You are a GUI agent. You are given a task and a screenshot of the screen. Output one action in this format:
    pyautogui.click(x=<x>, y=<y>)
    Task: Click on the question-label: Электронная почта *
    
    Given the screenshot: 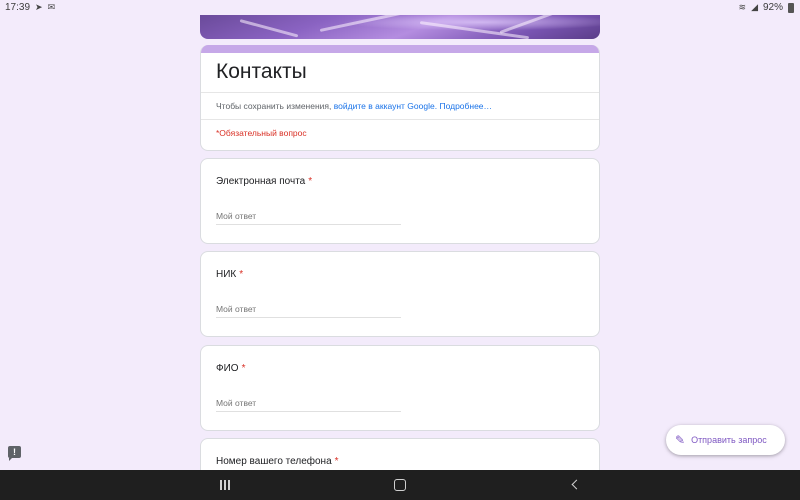 What is the action you would take?
    pyautogui.click(x=264, y=181)
    